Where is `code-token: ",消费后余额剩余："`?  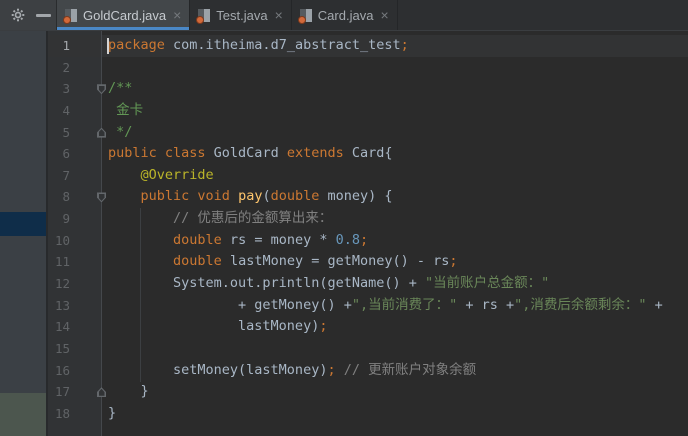 code-token: ",消费后余额剩余：" is located at coordinates (580, 304).